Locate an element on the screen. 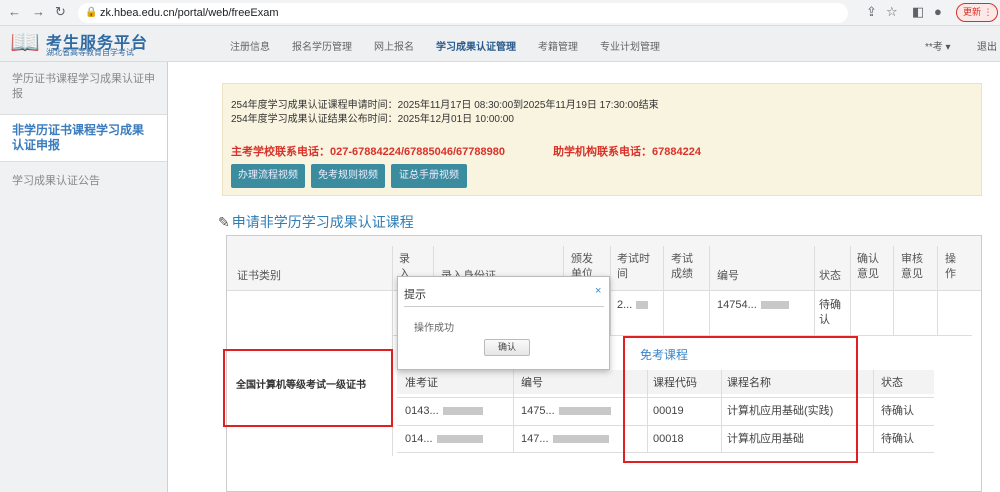  site-subtitle: 湖北省高等教育自学考试 is located at coordinates (90, 52).